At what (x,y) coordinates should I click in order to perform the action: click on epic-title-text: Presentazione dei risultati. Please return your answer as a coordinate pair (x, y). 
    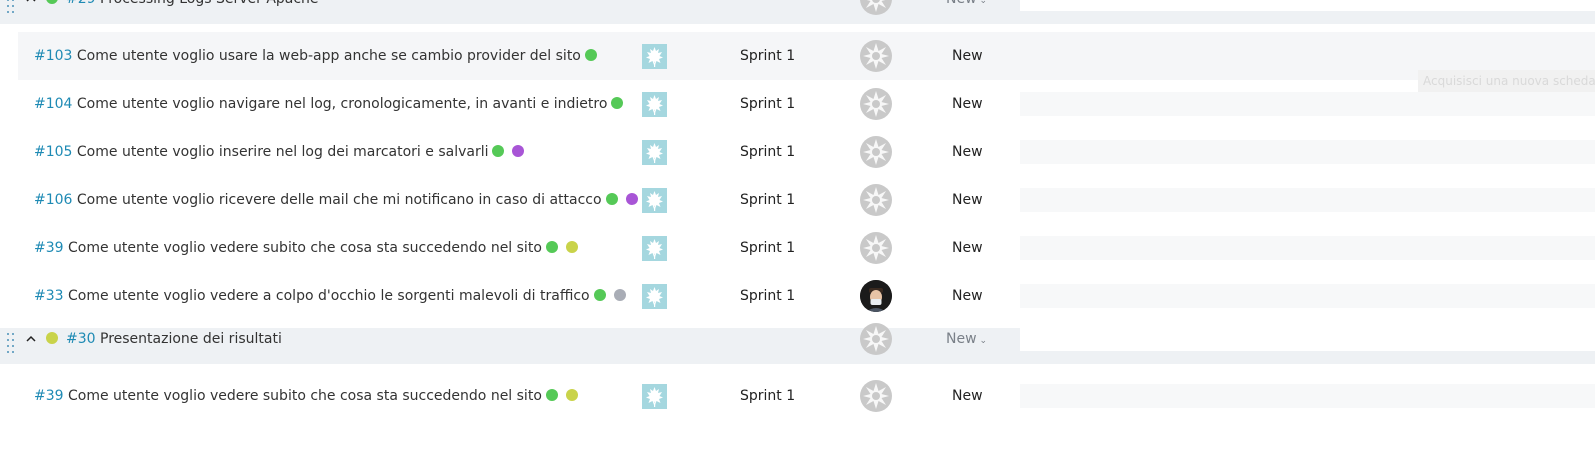
    Looking at the image, I should click on (191, 339).